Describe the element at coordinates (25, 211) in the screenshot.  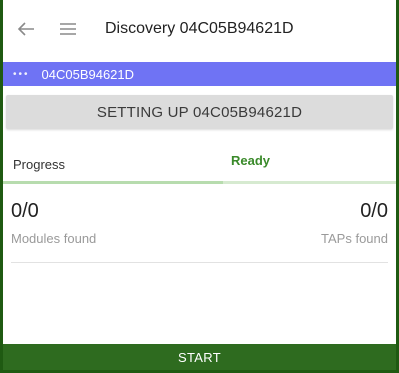
I see `modules-found-value: 0/0` at that location.